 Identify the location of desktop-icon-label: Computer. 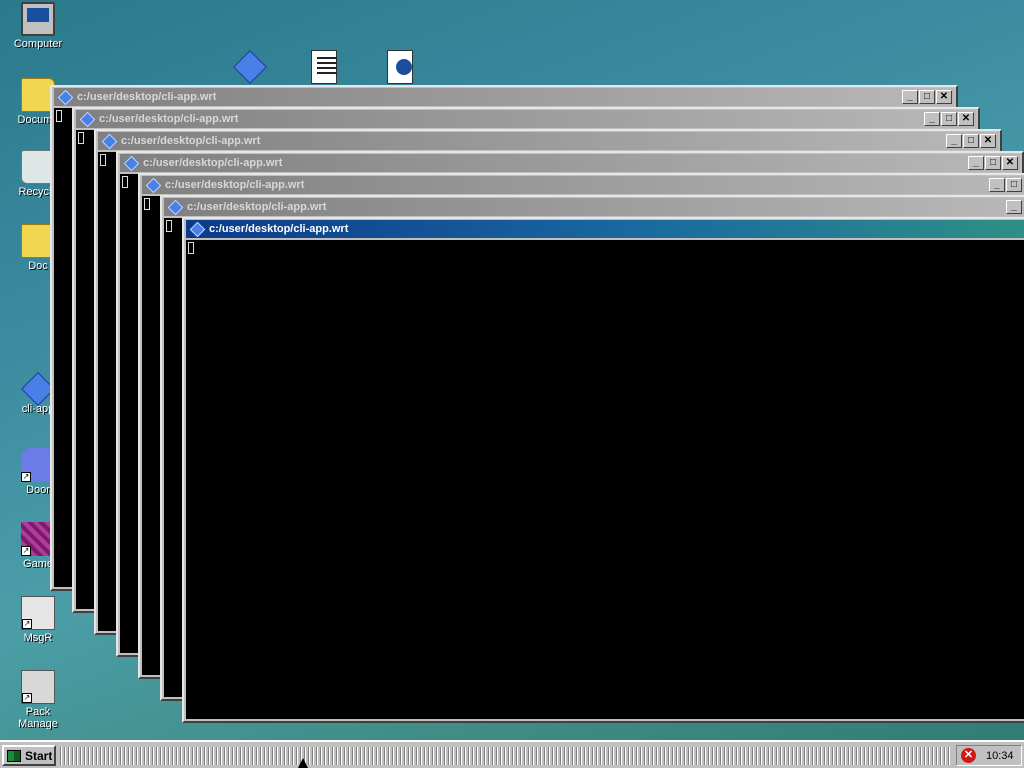
(38, 44).